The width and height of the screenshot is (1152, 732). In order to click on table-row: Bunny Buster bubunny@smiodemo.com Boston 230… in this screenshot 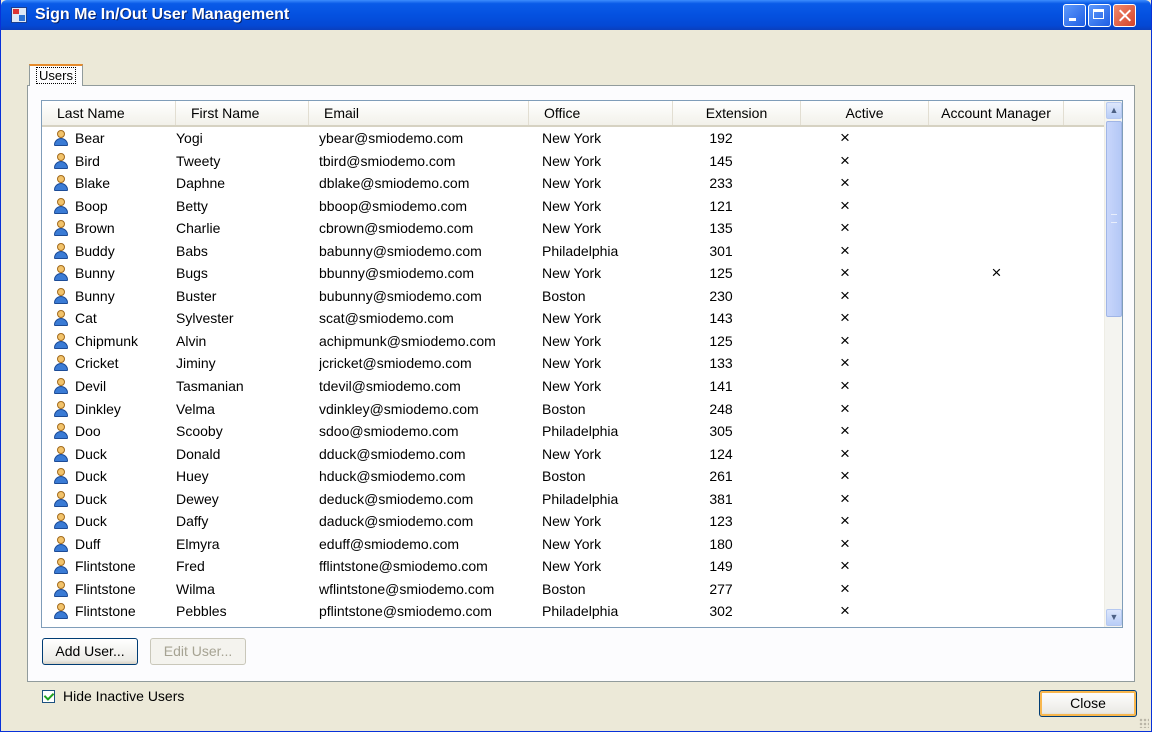, I will do `click(573, 296)`.